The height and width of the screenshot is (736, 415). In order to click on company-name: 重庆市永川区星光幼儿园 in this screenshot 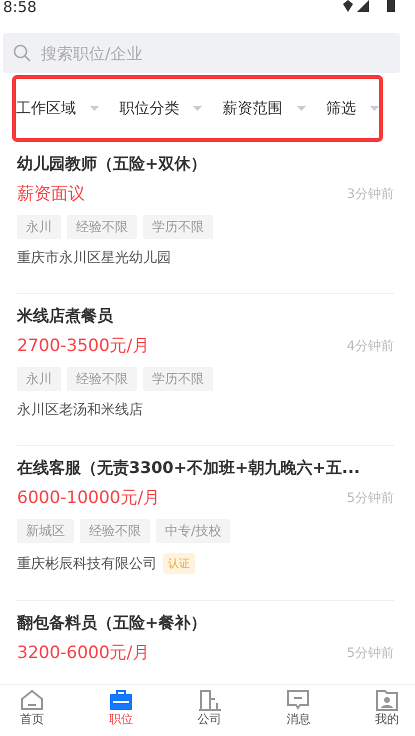, I will do `click(94, 258)`.